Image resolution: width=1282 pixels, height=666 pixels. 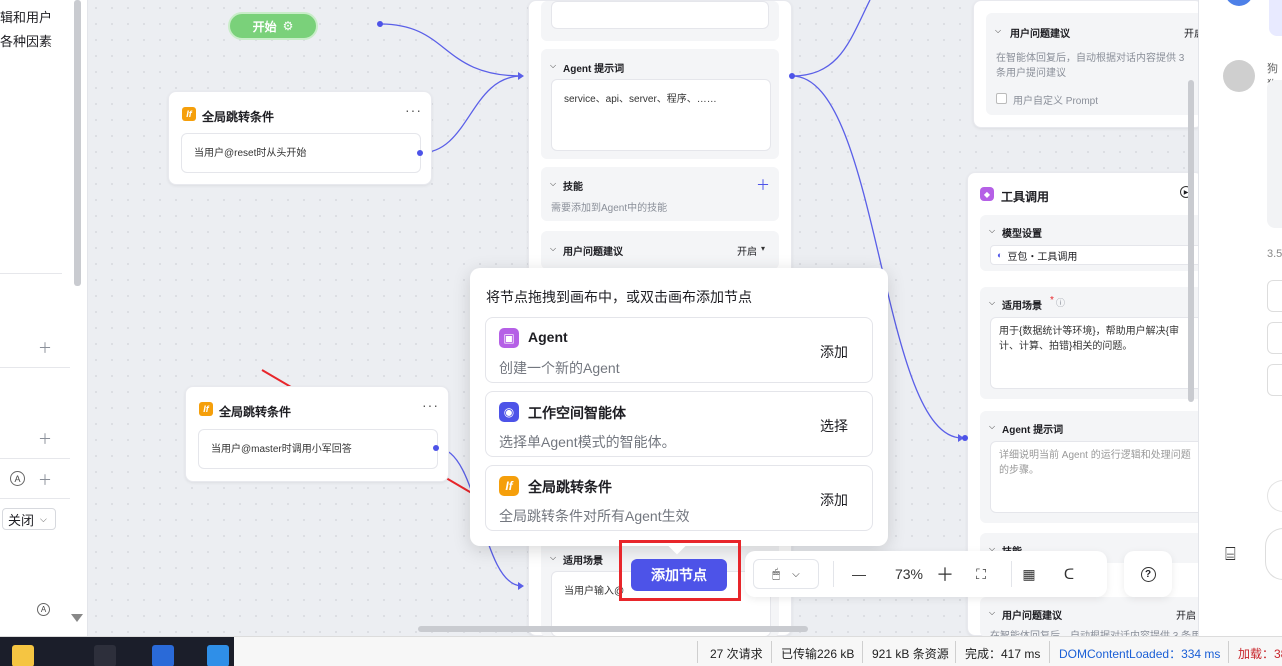 I want to click on skills-hint: 需要添加到Agent中的技能, so click(x=609, y=208).